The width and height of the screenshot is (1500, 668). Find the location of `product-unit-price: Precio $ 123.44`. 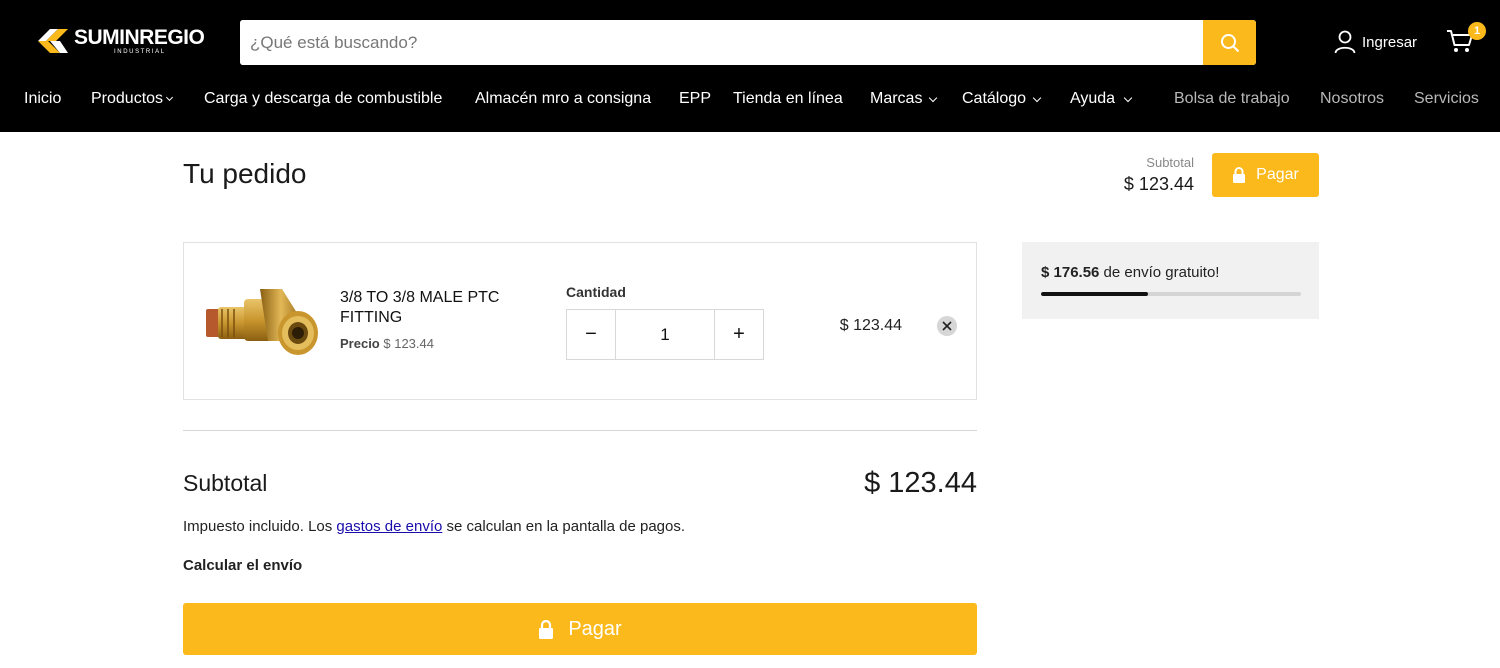

product-unit-price: Precio $ 123.44 is located at coordinates (387, 343).